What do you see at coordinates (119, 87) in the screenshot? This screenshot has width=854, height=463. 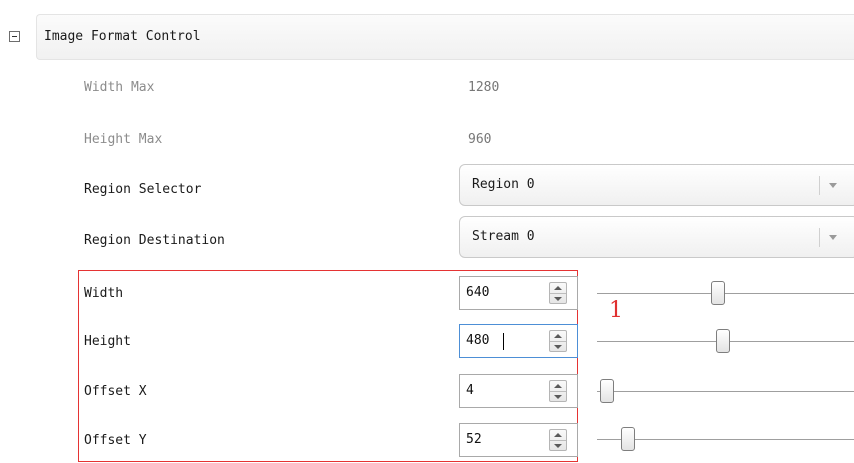 I see `width-max-label: Width Max` at bounding box center [119, 87].